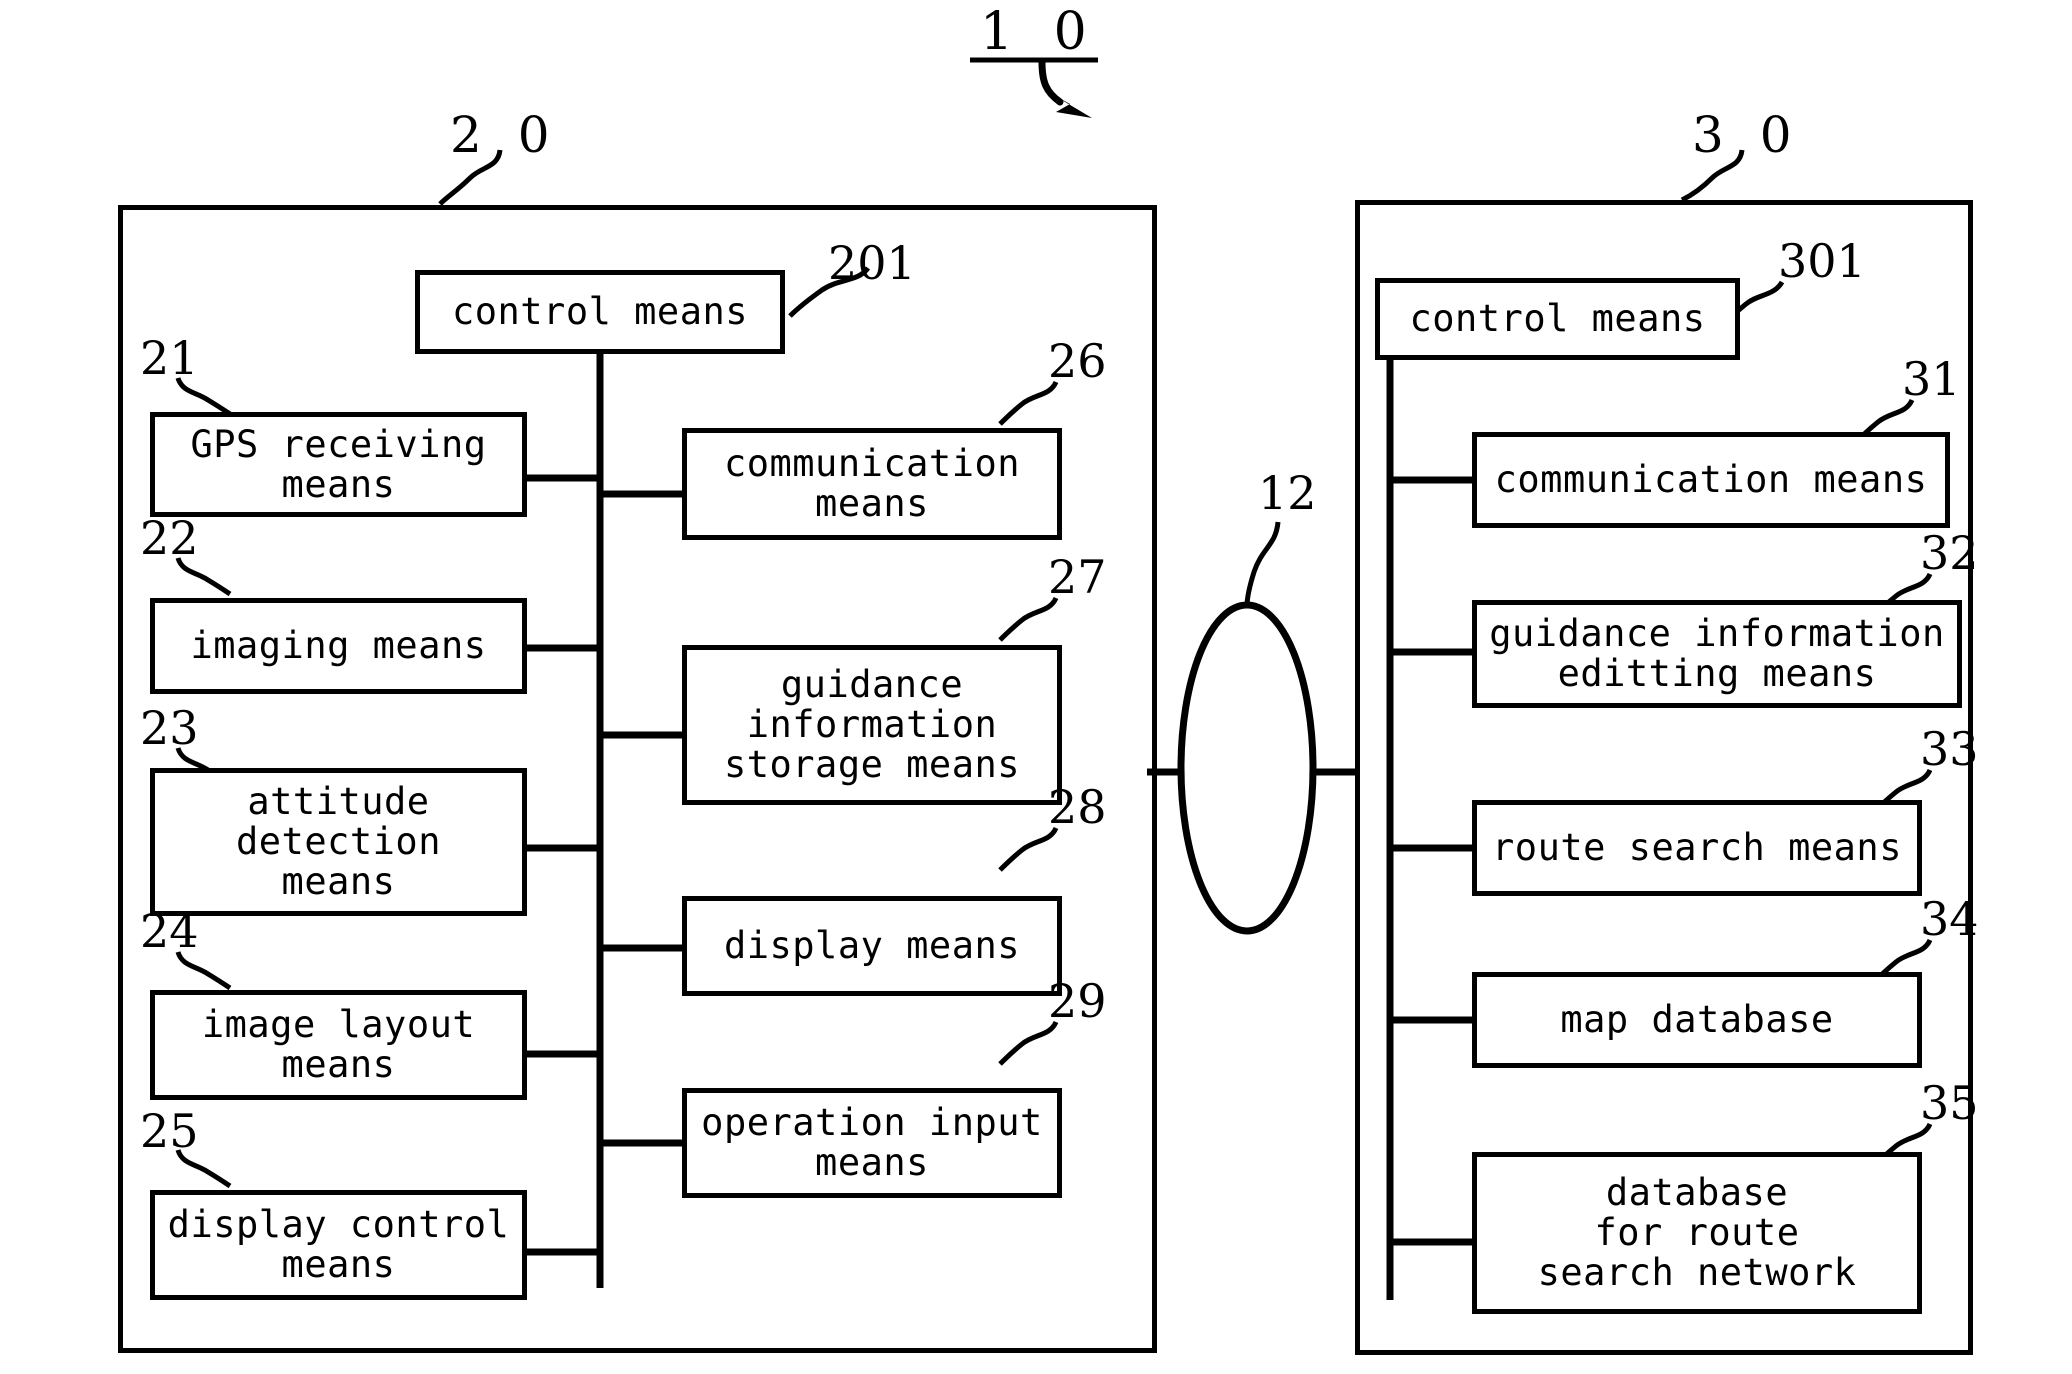 The height and width of the screenshot is (1374, 2072). Describe the element at coordinates (169, 931) in the screenshot. I see `image-layout-means-reference-number: 24` at that location.